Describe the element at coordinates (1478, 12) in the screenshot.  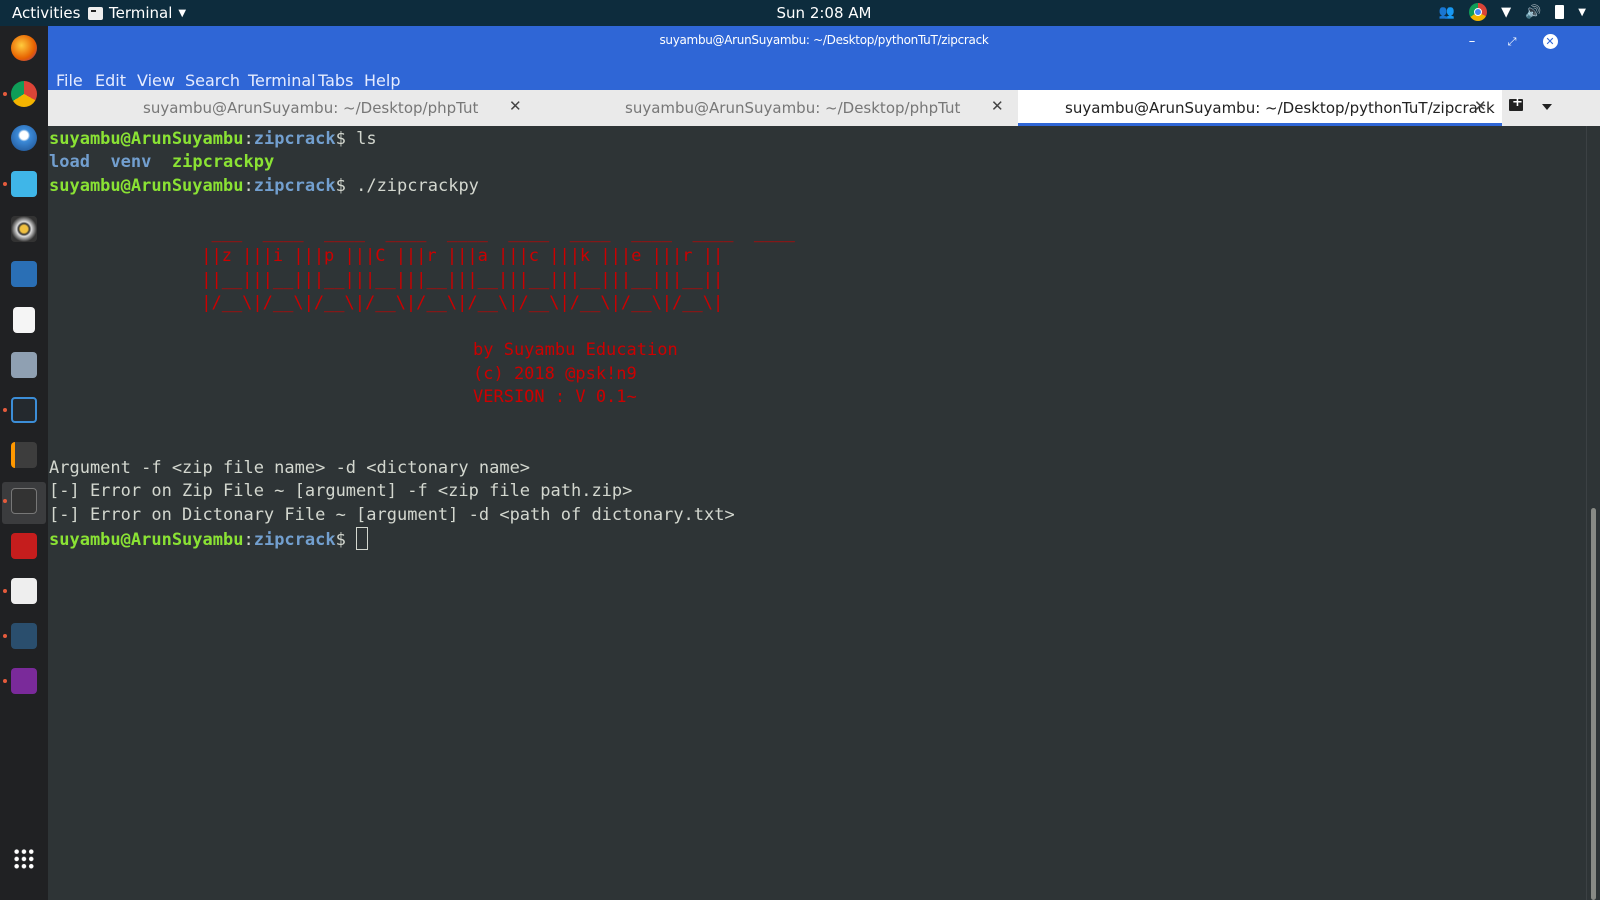
I see `chrome-tray-icon` at that location.